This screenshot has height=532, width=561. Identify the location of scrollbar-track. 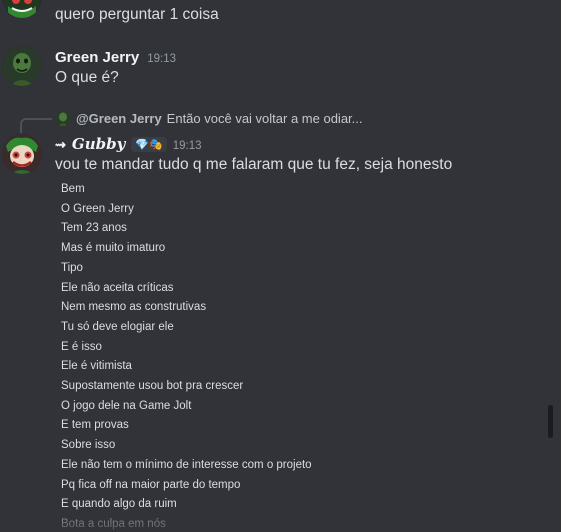
(554, 266).